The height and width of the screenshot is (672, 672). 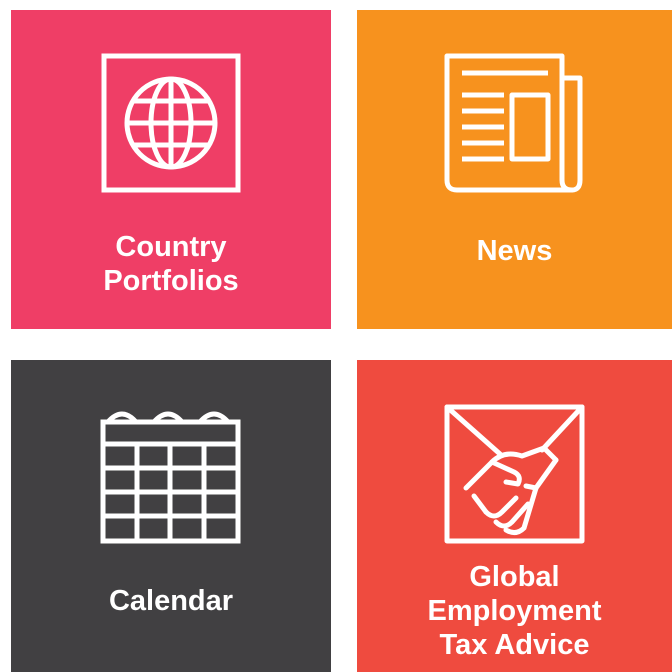 I want to click on tile-label: Country Portfolios, so click(x=171, y=264).